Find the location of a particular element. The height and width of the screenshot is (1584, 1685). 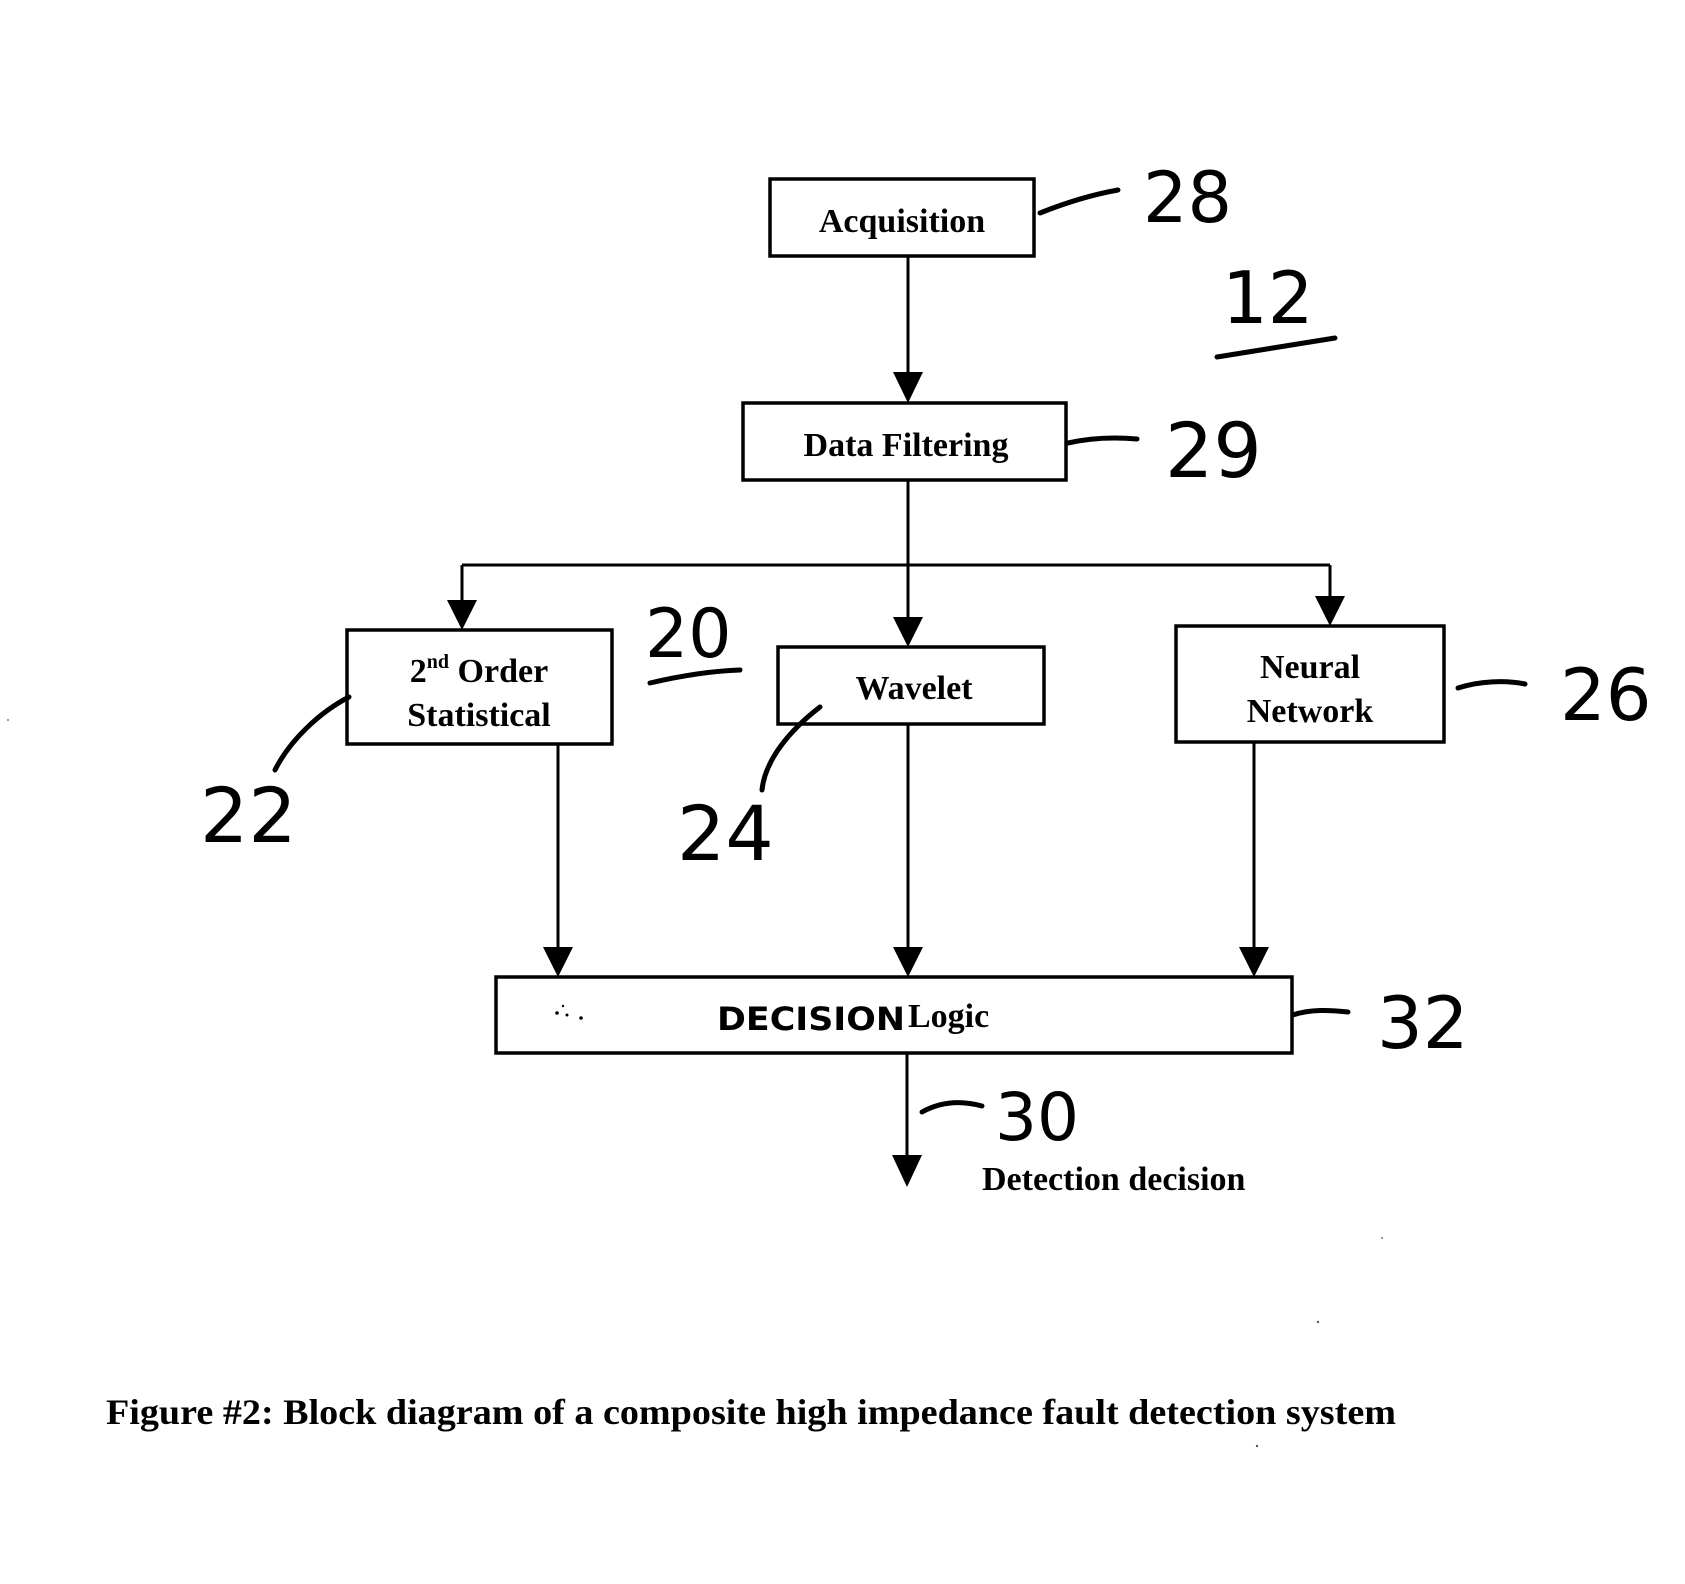

block-data-filtering-label: Data Filtering is located at coordinates (906, 445).